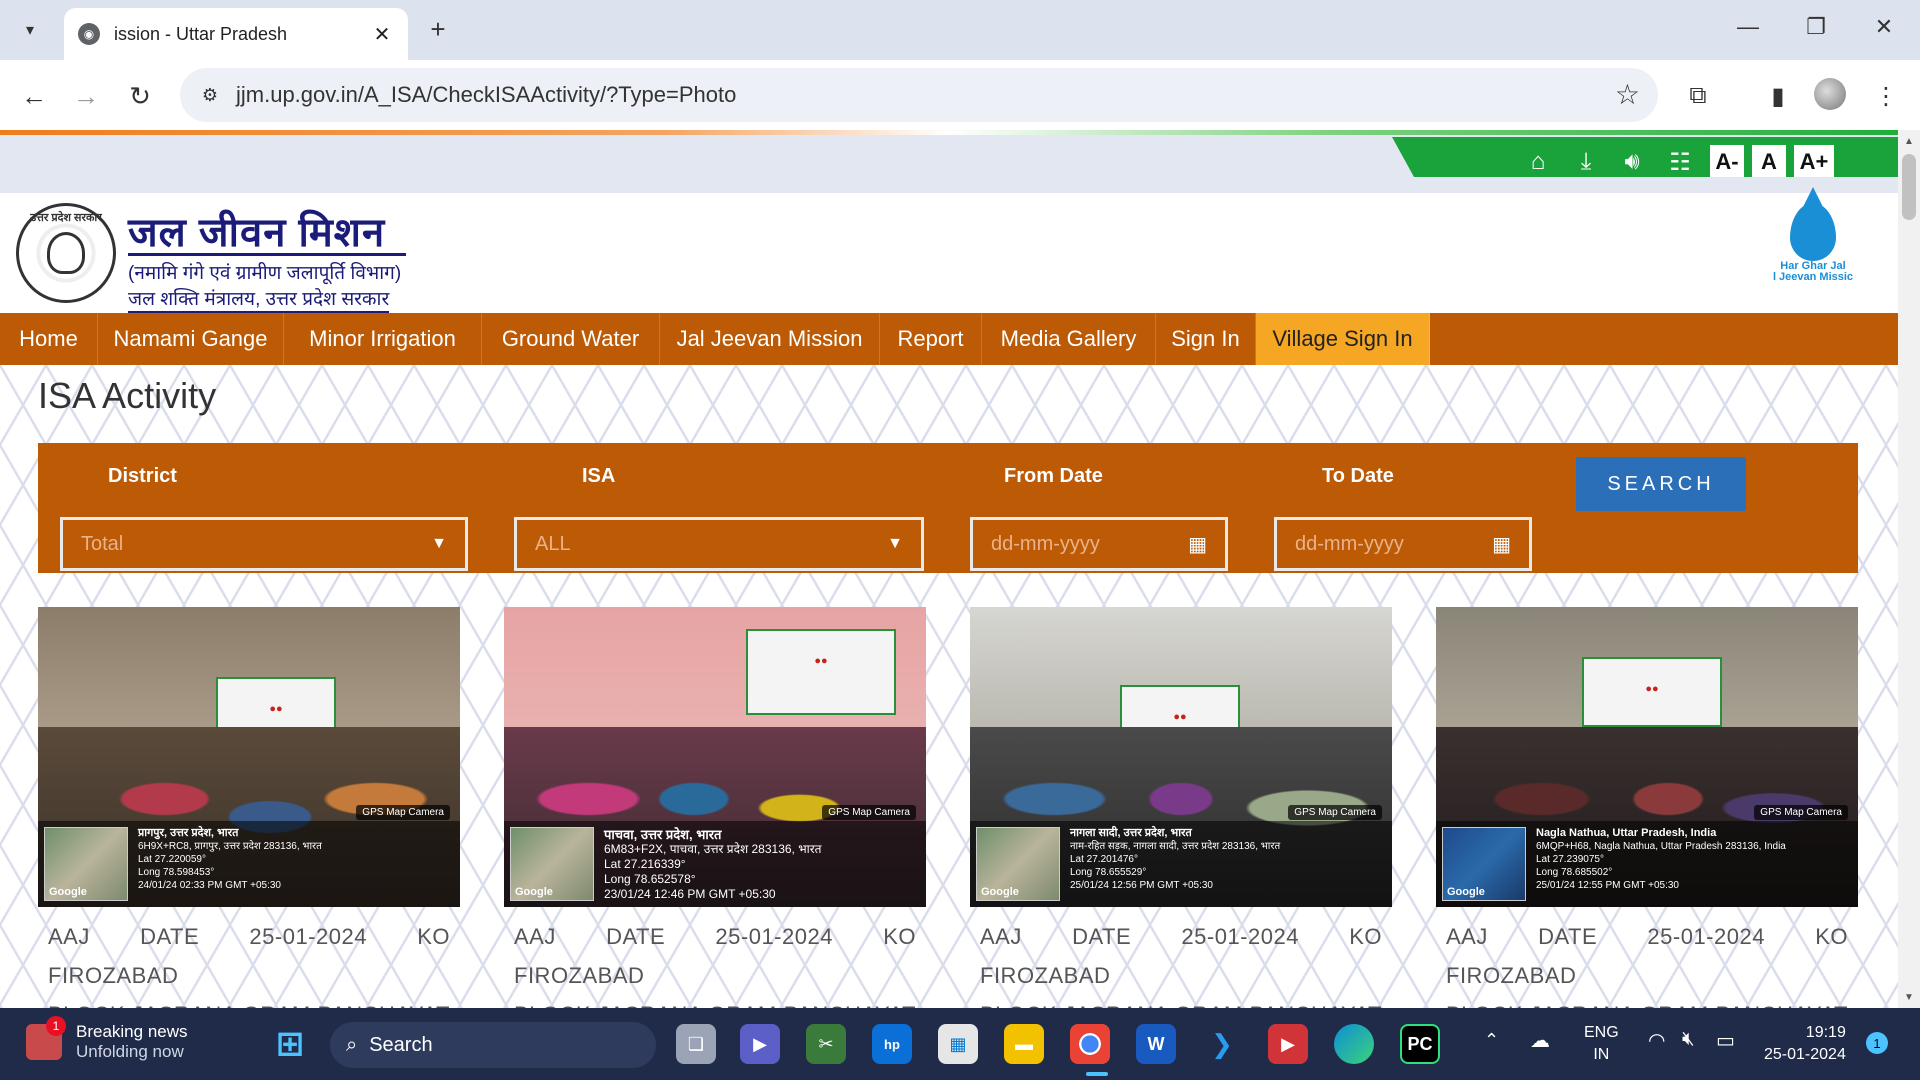 The height and width of the screenshot is (1080, 1920). Describe the element at coordinates (1884, 27) in the screenshot. I see `close-window-button: ✕` at that location.